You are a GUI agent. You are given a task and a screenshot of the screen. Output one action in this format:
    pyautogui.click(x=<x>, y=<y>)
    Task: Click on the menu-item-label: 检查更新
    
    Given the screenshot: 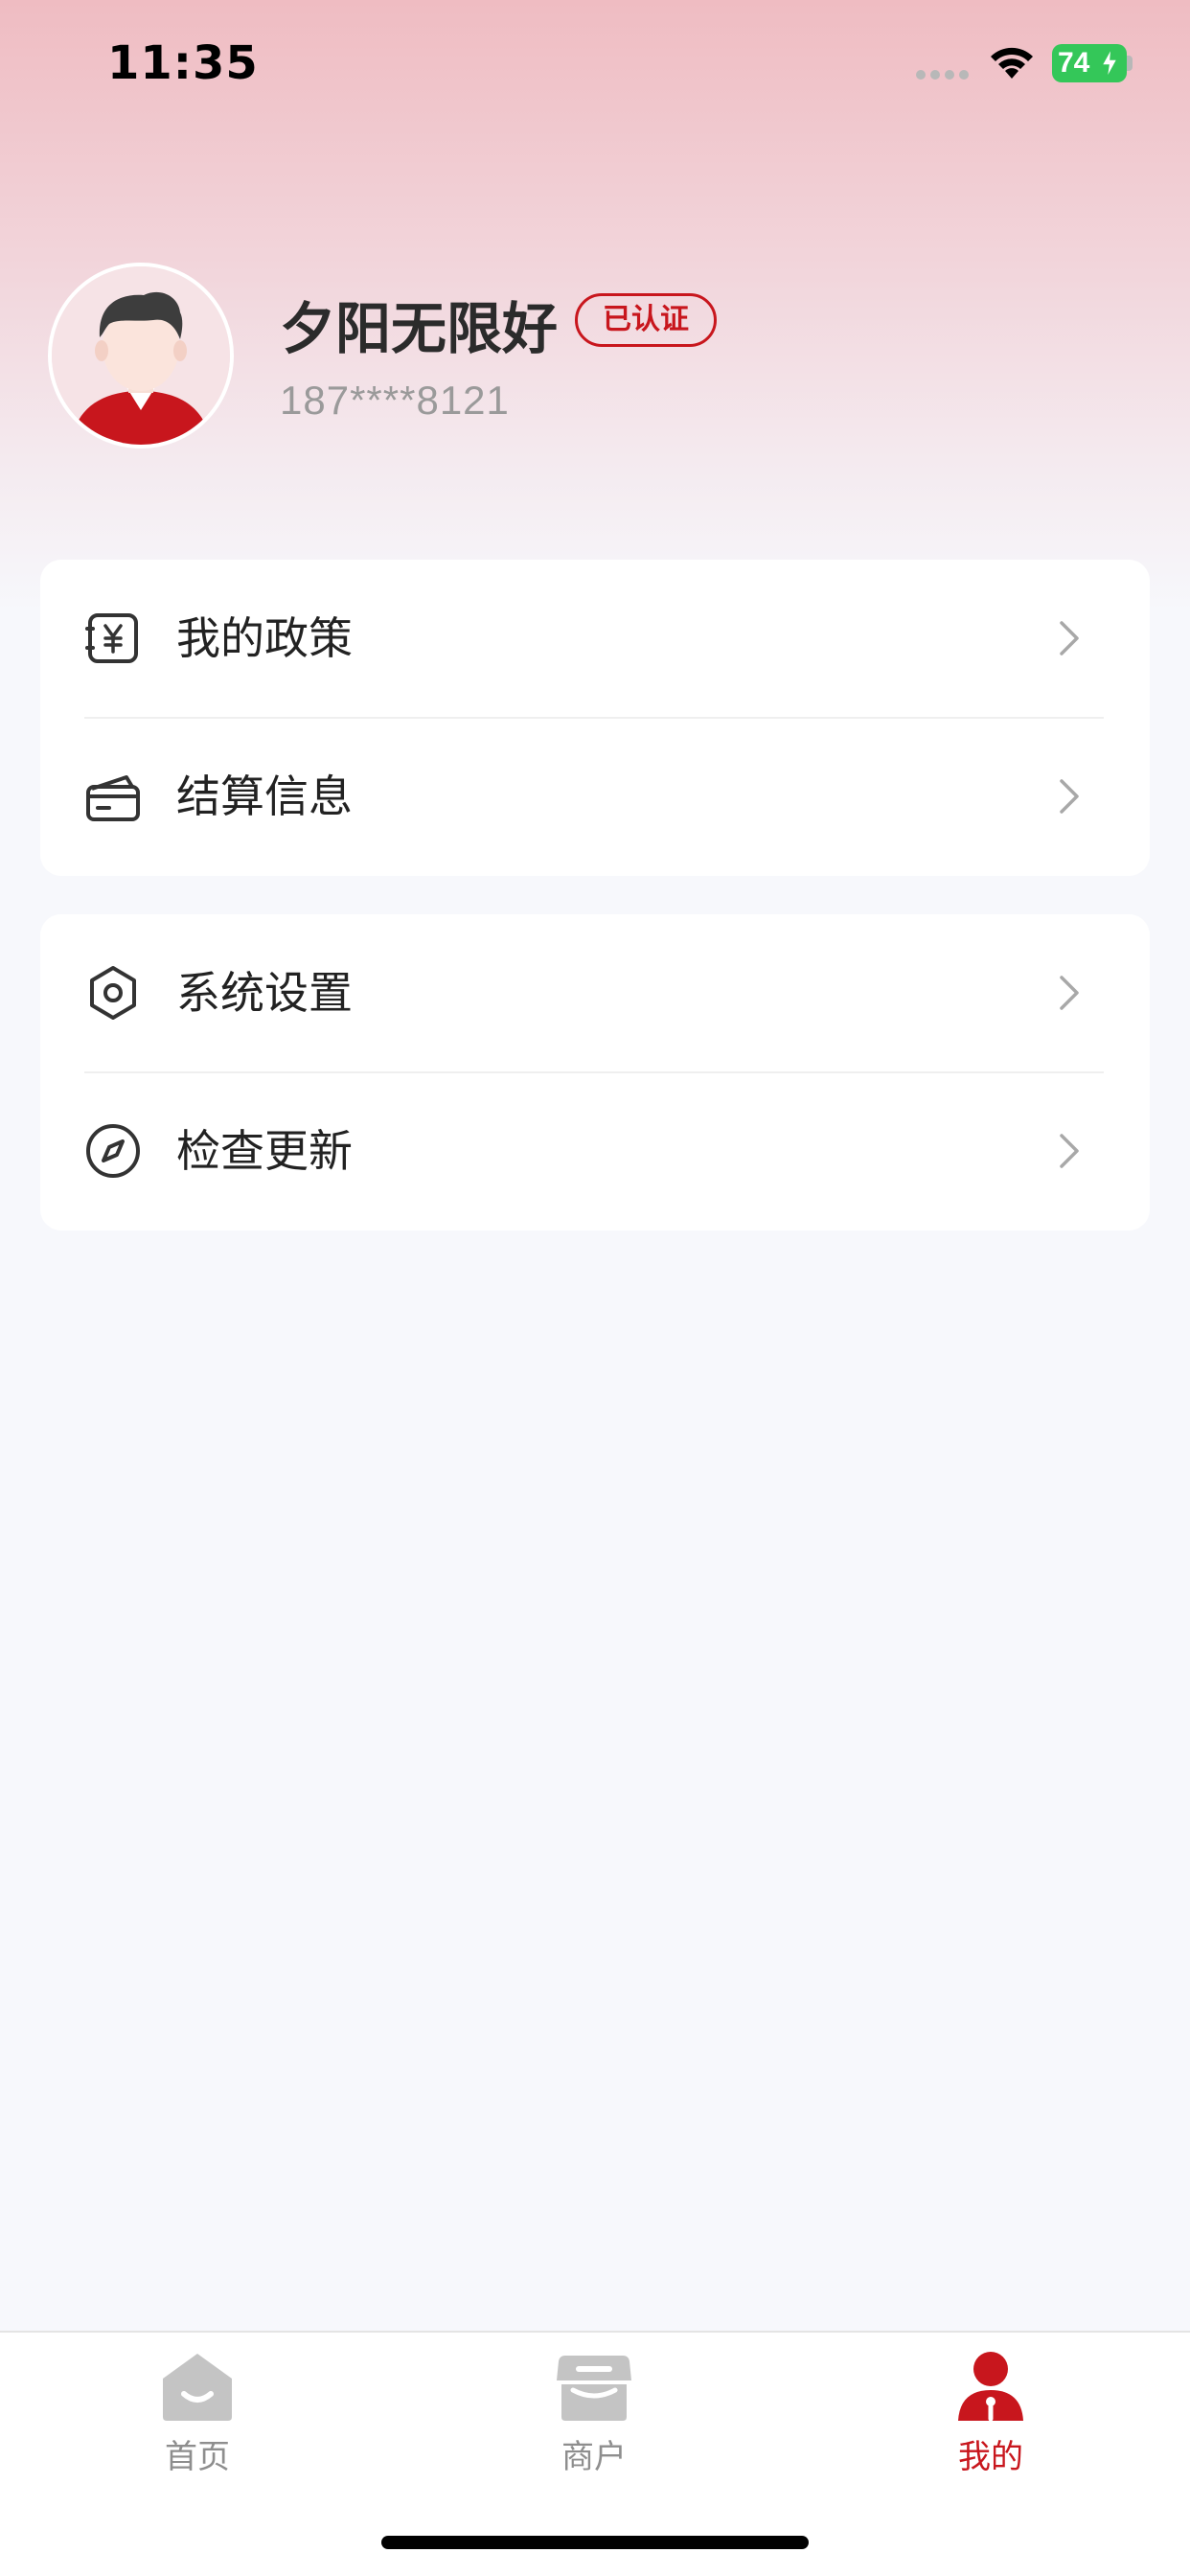 What is the action you would take?
    pyautogui.click(x=264, y=1151)
    